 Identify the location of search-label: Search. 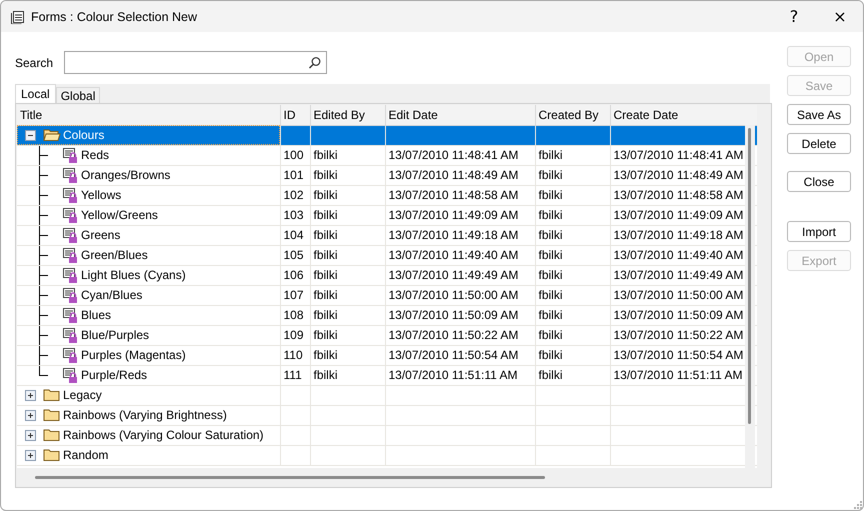
(34, 63).